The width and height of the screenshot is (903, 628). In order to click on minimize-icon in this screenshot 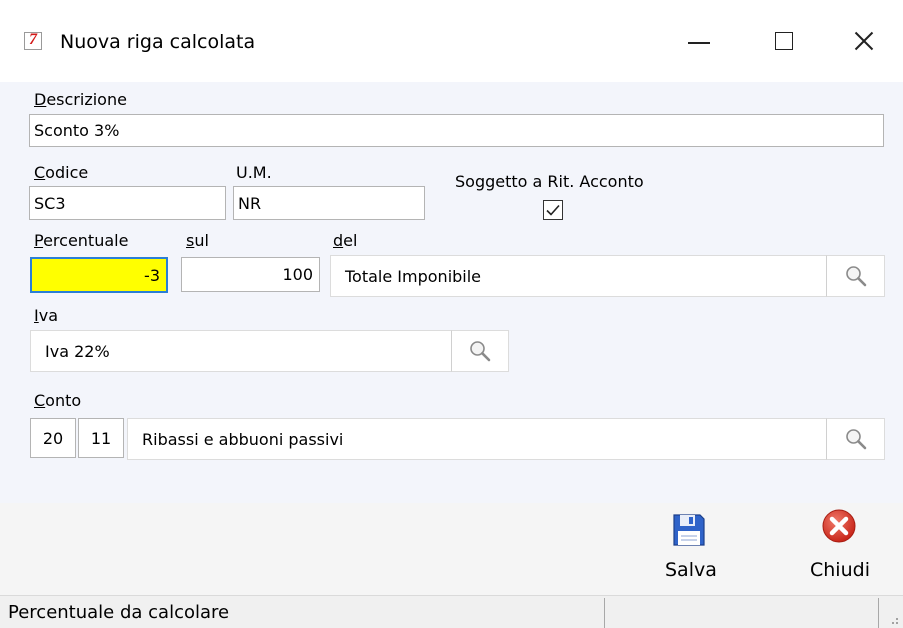, I will do `click(699, 43)`.